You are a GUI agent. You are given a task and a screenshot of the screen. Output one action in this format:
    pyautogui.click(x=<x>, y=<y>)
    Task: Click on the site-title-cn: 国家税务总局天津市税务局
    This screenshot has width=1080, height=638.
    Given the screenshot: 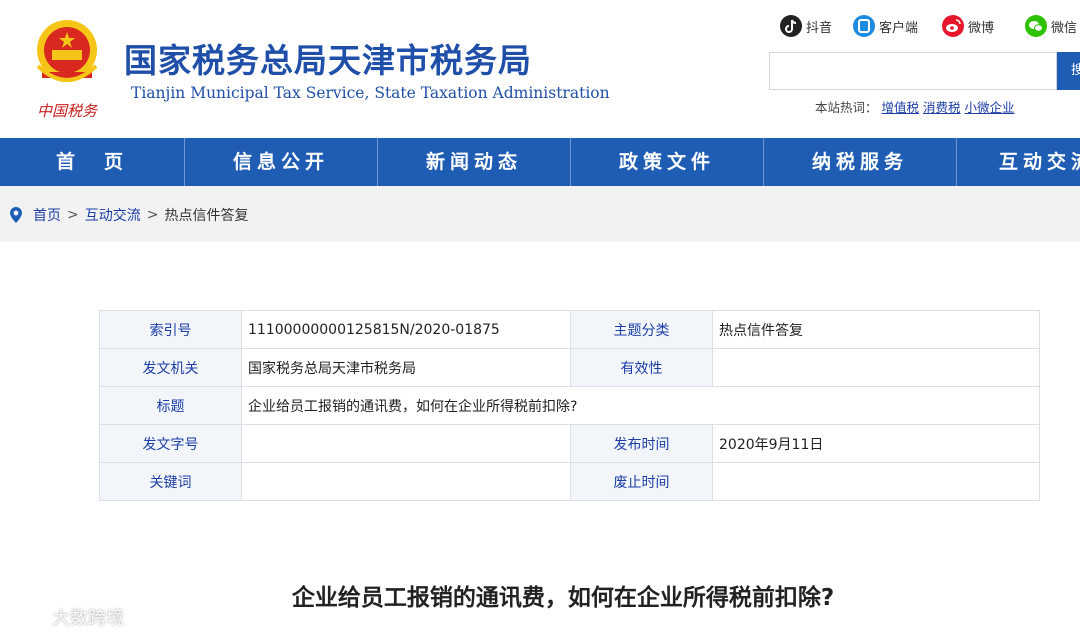 What is the action you would take?
    pyautogui.click(x=328, y=58)
    